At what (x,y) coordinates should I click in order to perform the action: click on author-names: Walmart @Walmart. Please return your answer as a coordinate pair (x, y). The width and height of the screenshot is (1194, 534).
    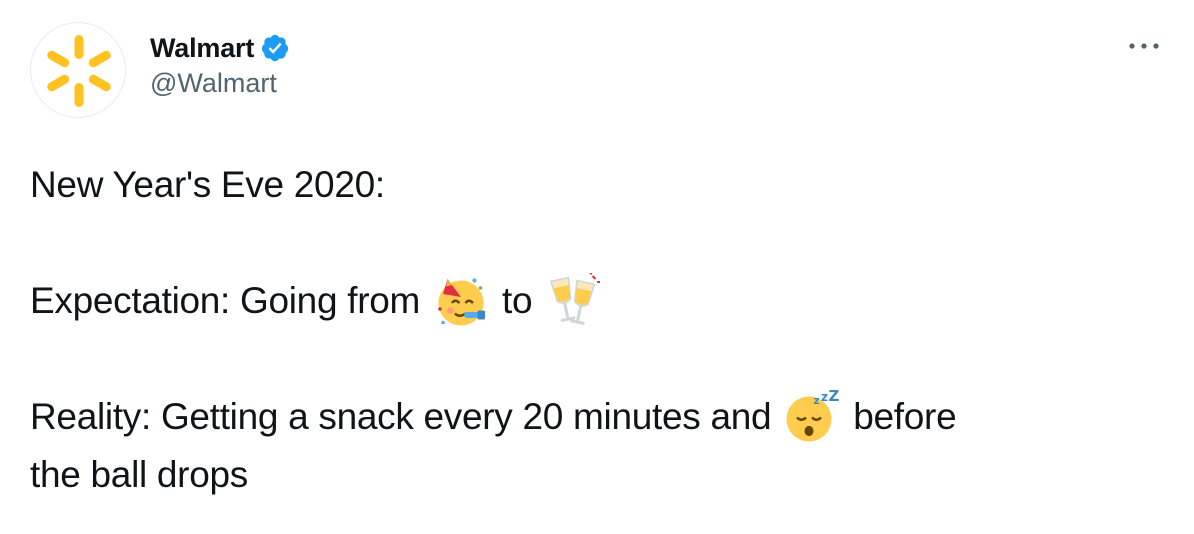
    Looking at the image, I should click on (220, 64).